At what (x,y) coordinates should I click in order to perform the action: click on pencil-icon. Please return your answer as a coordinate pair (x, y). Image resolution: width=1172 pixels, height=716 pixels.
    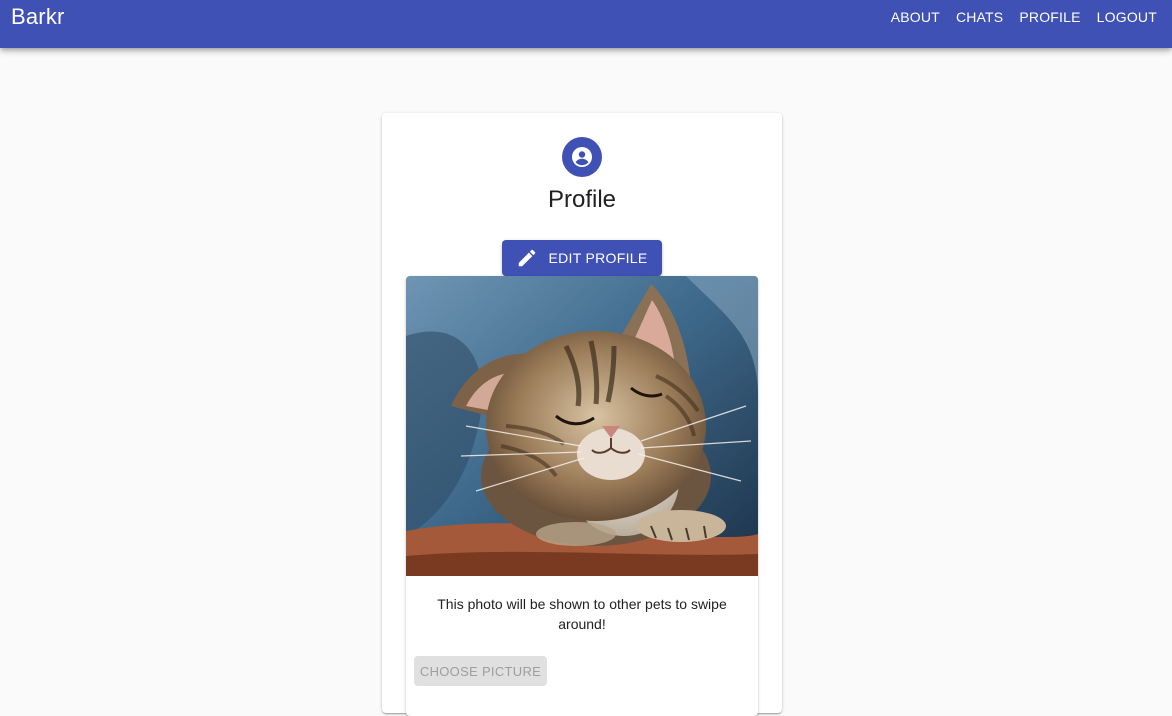
    Looking at the image, I should click on (527, 258).